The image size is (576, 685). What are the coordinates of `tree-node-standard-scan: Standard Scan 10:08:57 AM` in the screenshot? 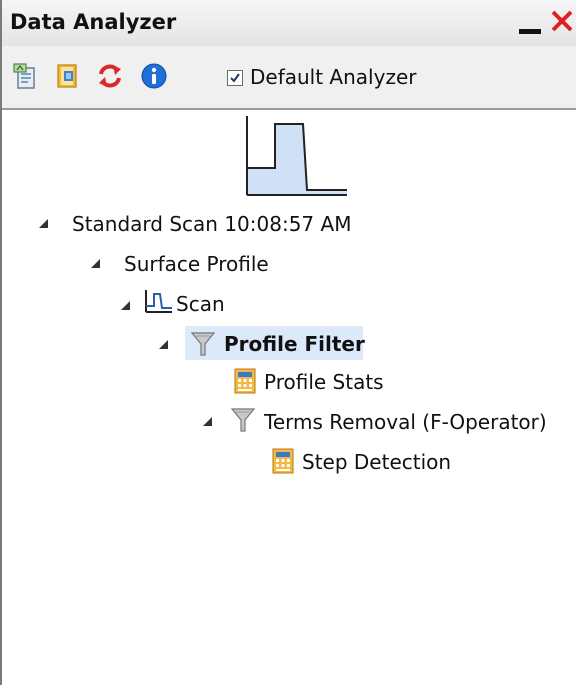 It's located at (211, 224).